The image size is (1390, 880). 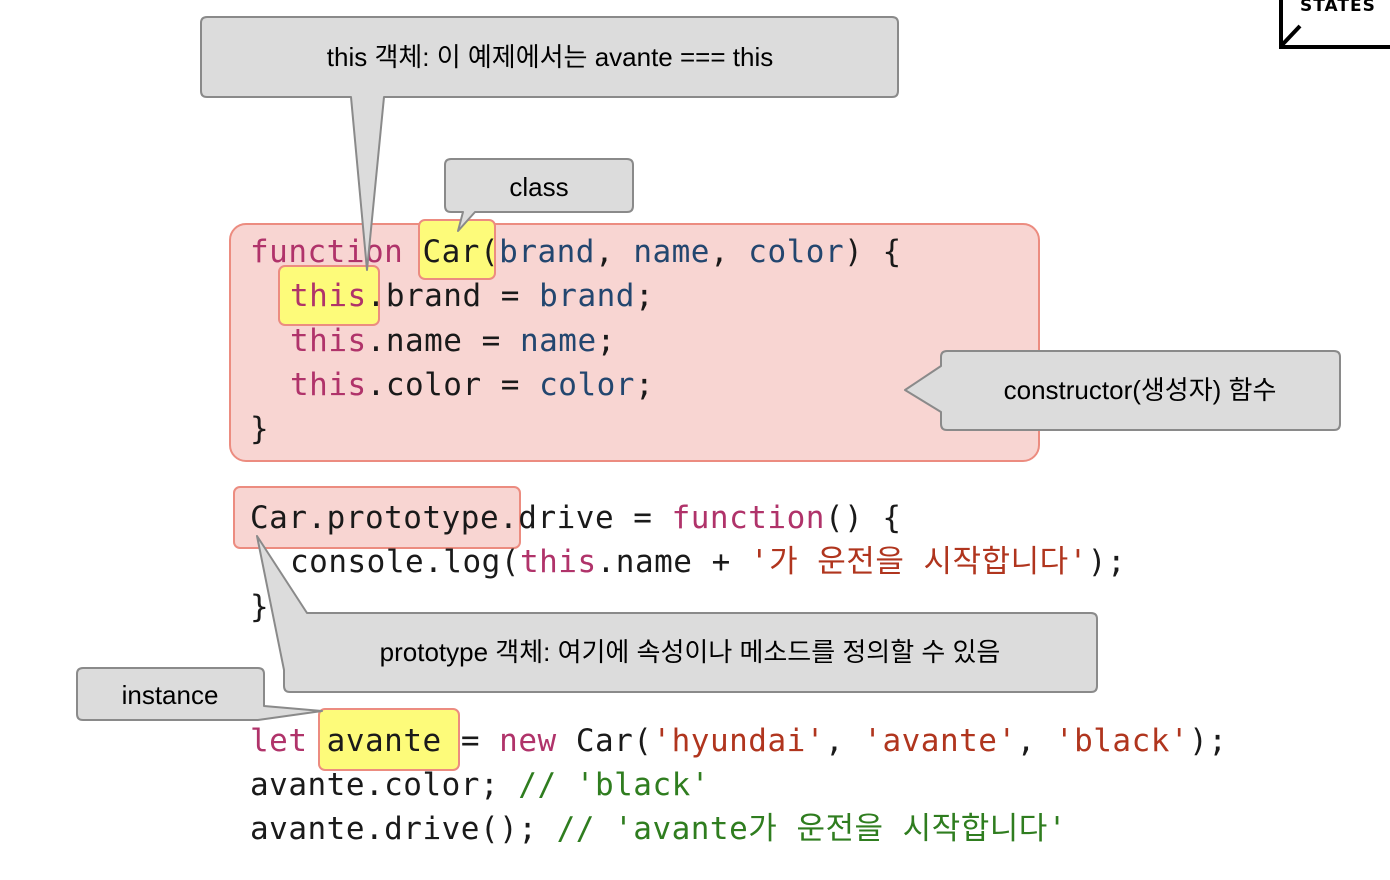 What do you see at coordinates (259, 607) in the screenshot?
I see `code-line-8: }` at bounding box center [259, 607].